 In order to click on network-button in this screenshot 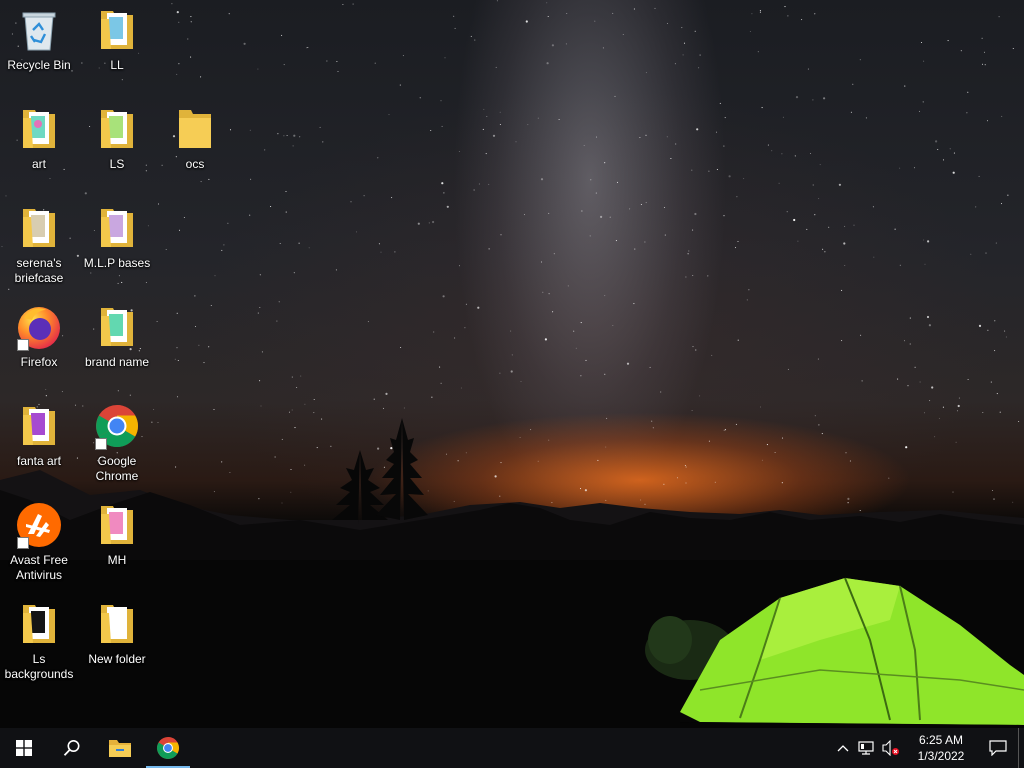, I will do `click(866, 748)`.